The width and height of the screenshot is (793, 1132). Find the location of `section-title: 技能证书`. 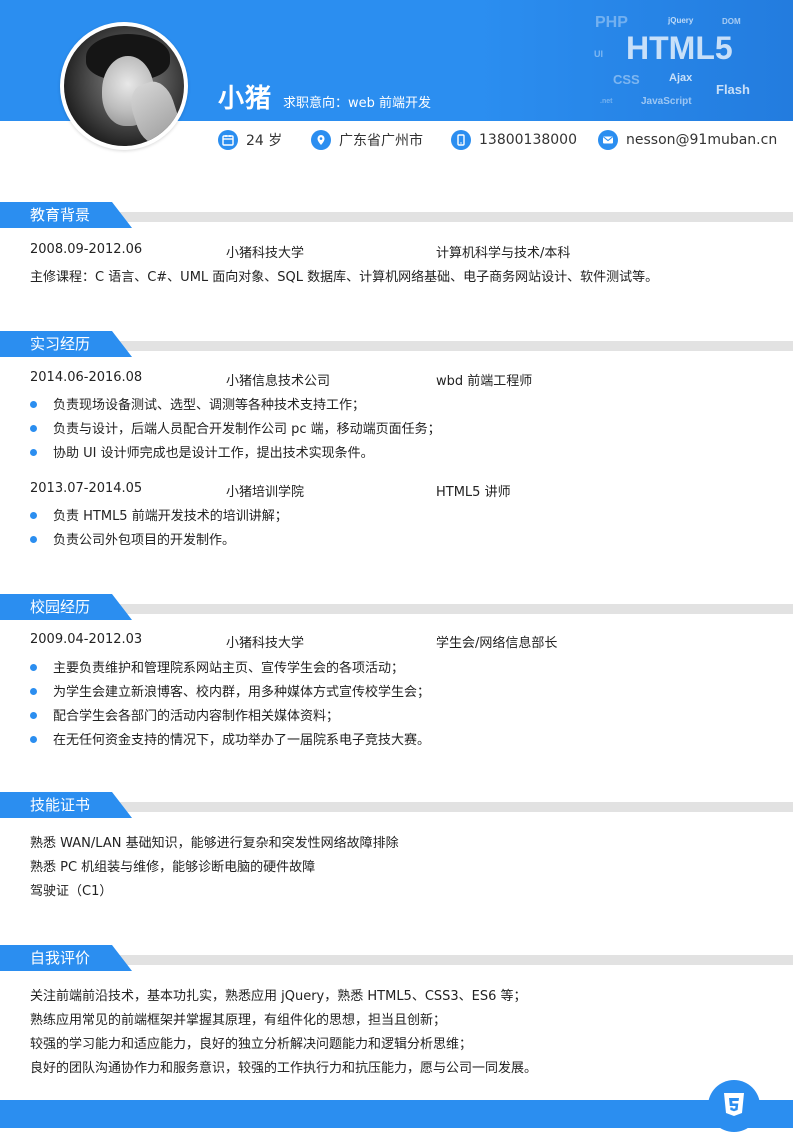

section-title: 技能证书 is located at coordinates (66, 805).